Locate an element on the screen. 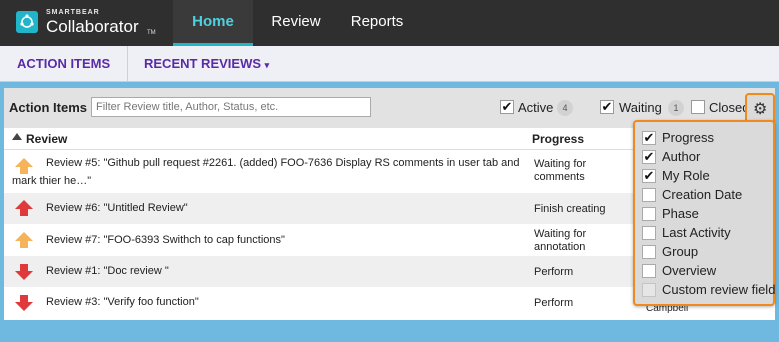 The height and width of the screenshot is (342, 779). menu-item-group: Group is located at coordinates (708, 252).